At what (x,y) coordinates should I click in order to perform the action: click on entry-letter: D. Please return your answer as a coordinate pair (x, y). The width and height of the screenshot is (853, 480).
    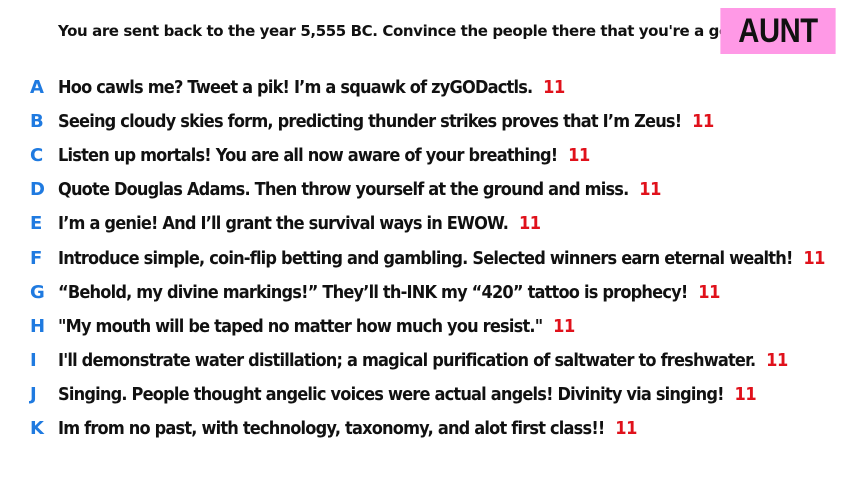
    Looking at the image, I should click on (37, 190).